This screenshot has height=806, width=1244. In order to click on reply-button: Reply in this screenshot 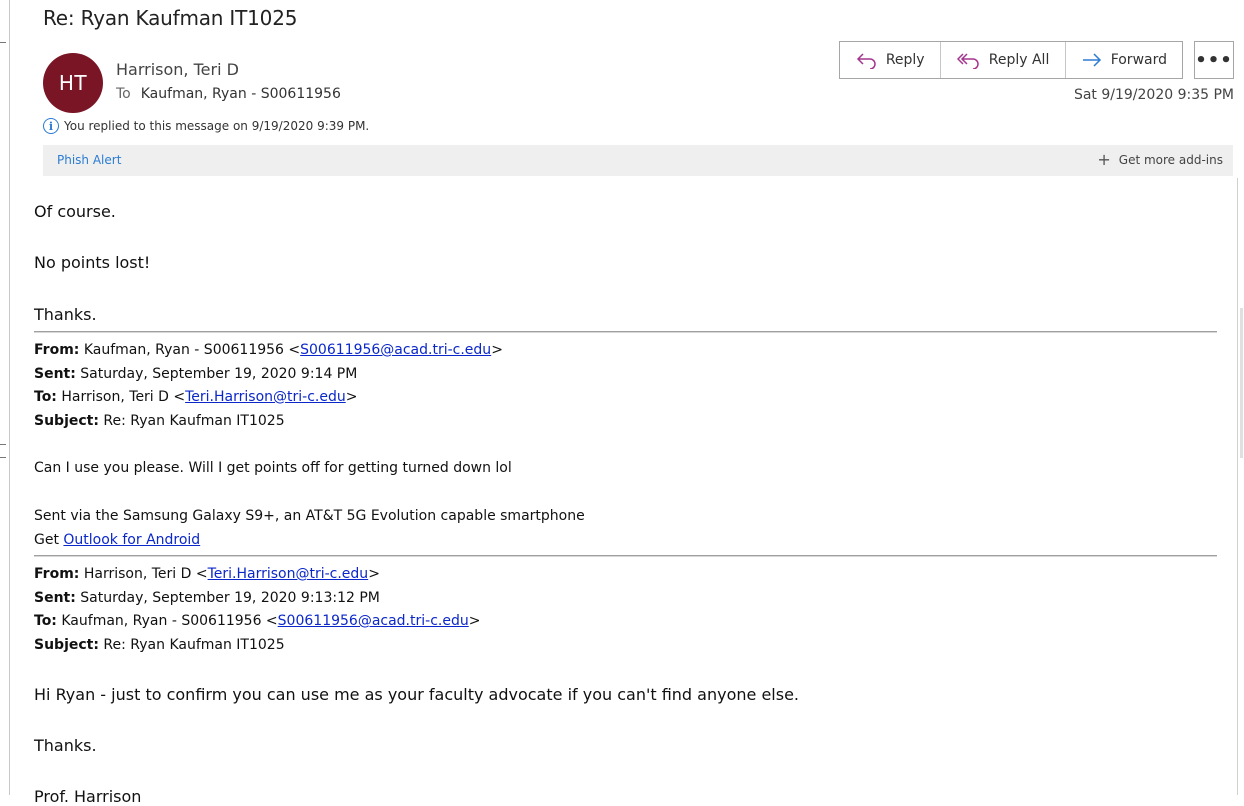, I will do `click(891, 60)`.